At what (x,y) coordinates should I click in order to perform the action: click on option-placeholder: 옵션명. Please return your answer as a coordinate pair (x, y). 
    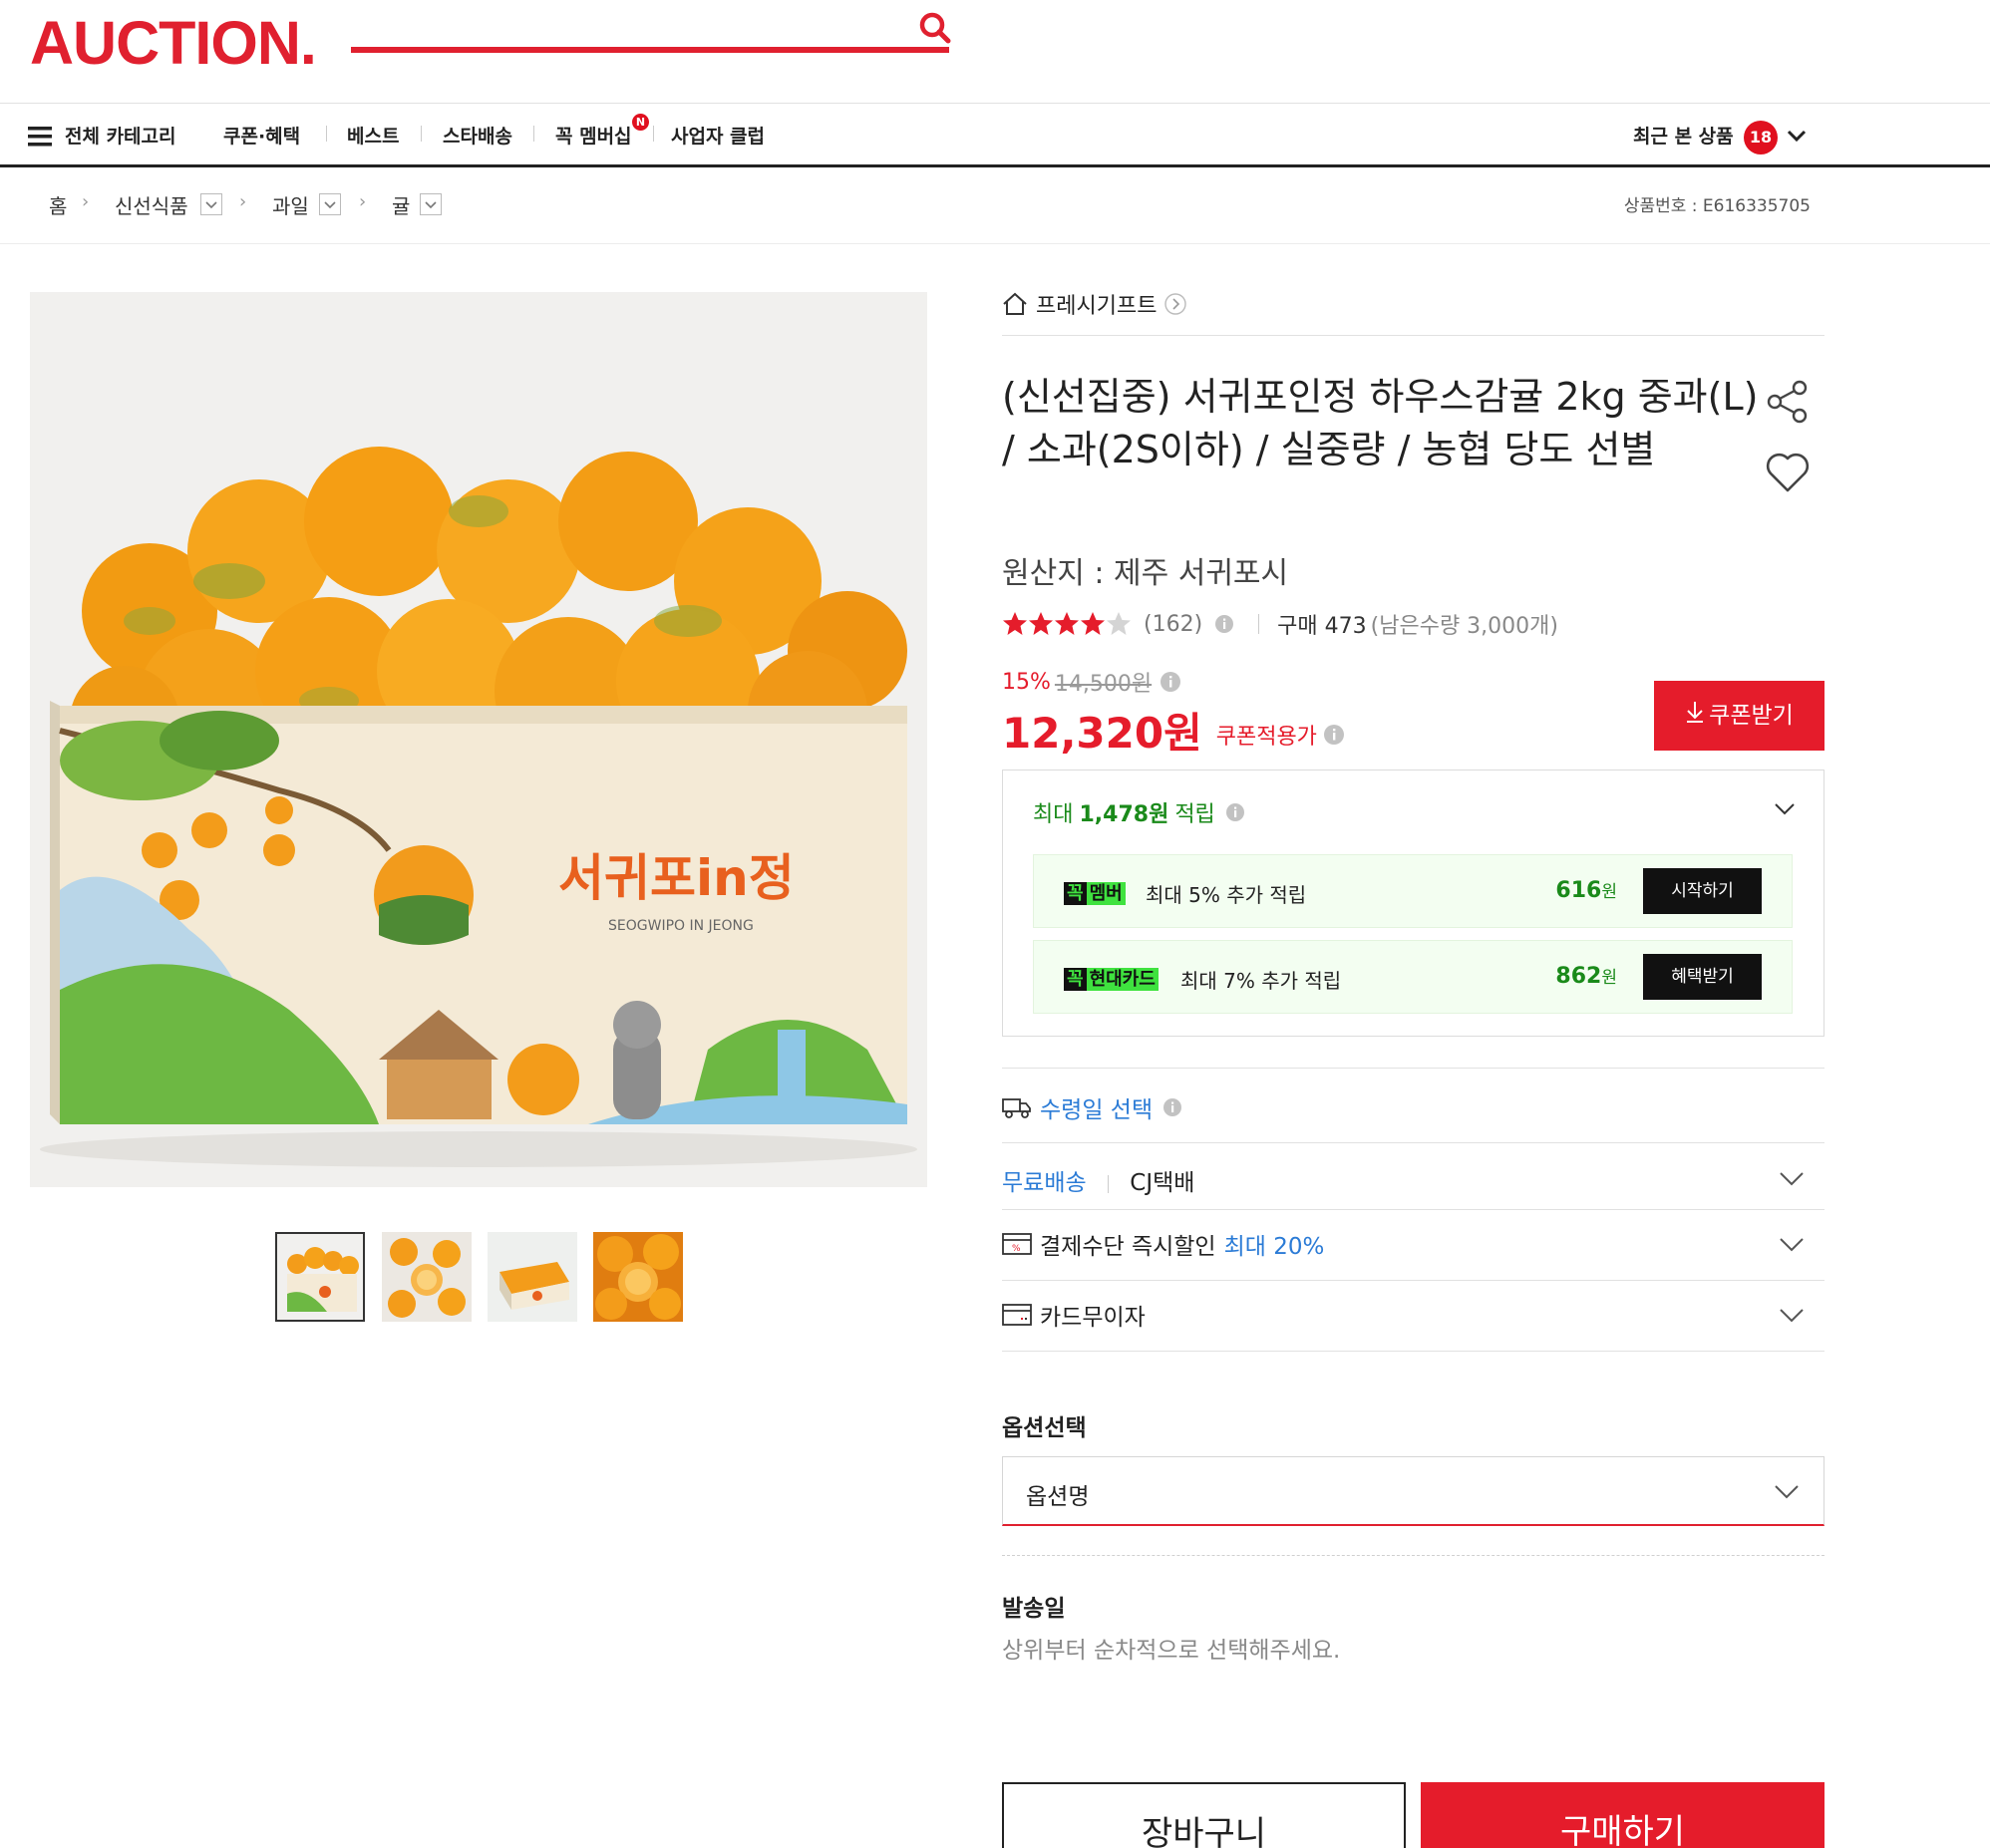
    Looking at the image, I should click on (1058, 1497).